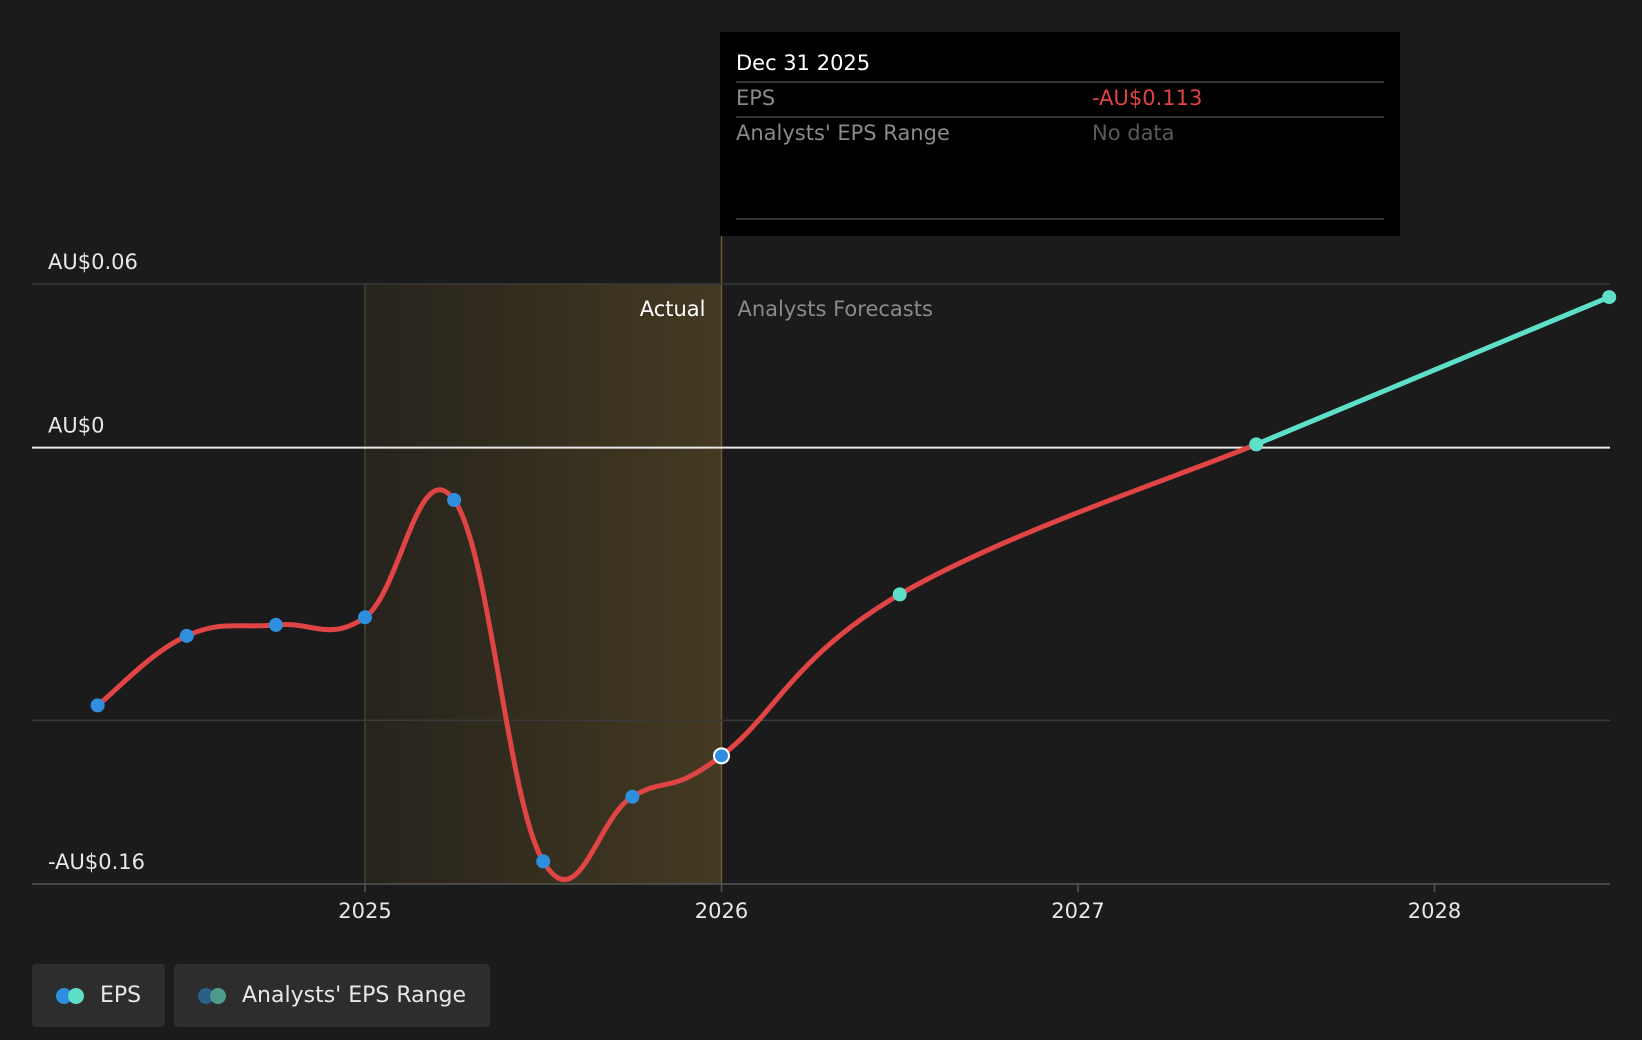 Image resolution: width=1642 pixels, height=1040 pixels. What do you see at coordinates (213, 995) in the screenshot?
I see `eps-range-legend-icon` at bounding box center [213, 995].